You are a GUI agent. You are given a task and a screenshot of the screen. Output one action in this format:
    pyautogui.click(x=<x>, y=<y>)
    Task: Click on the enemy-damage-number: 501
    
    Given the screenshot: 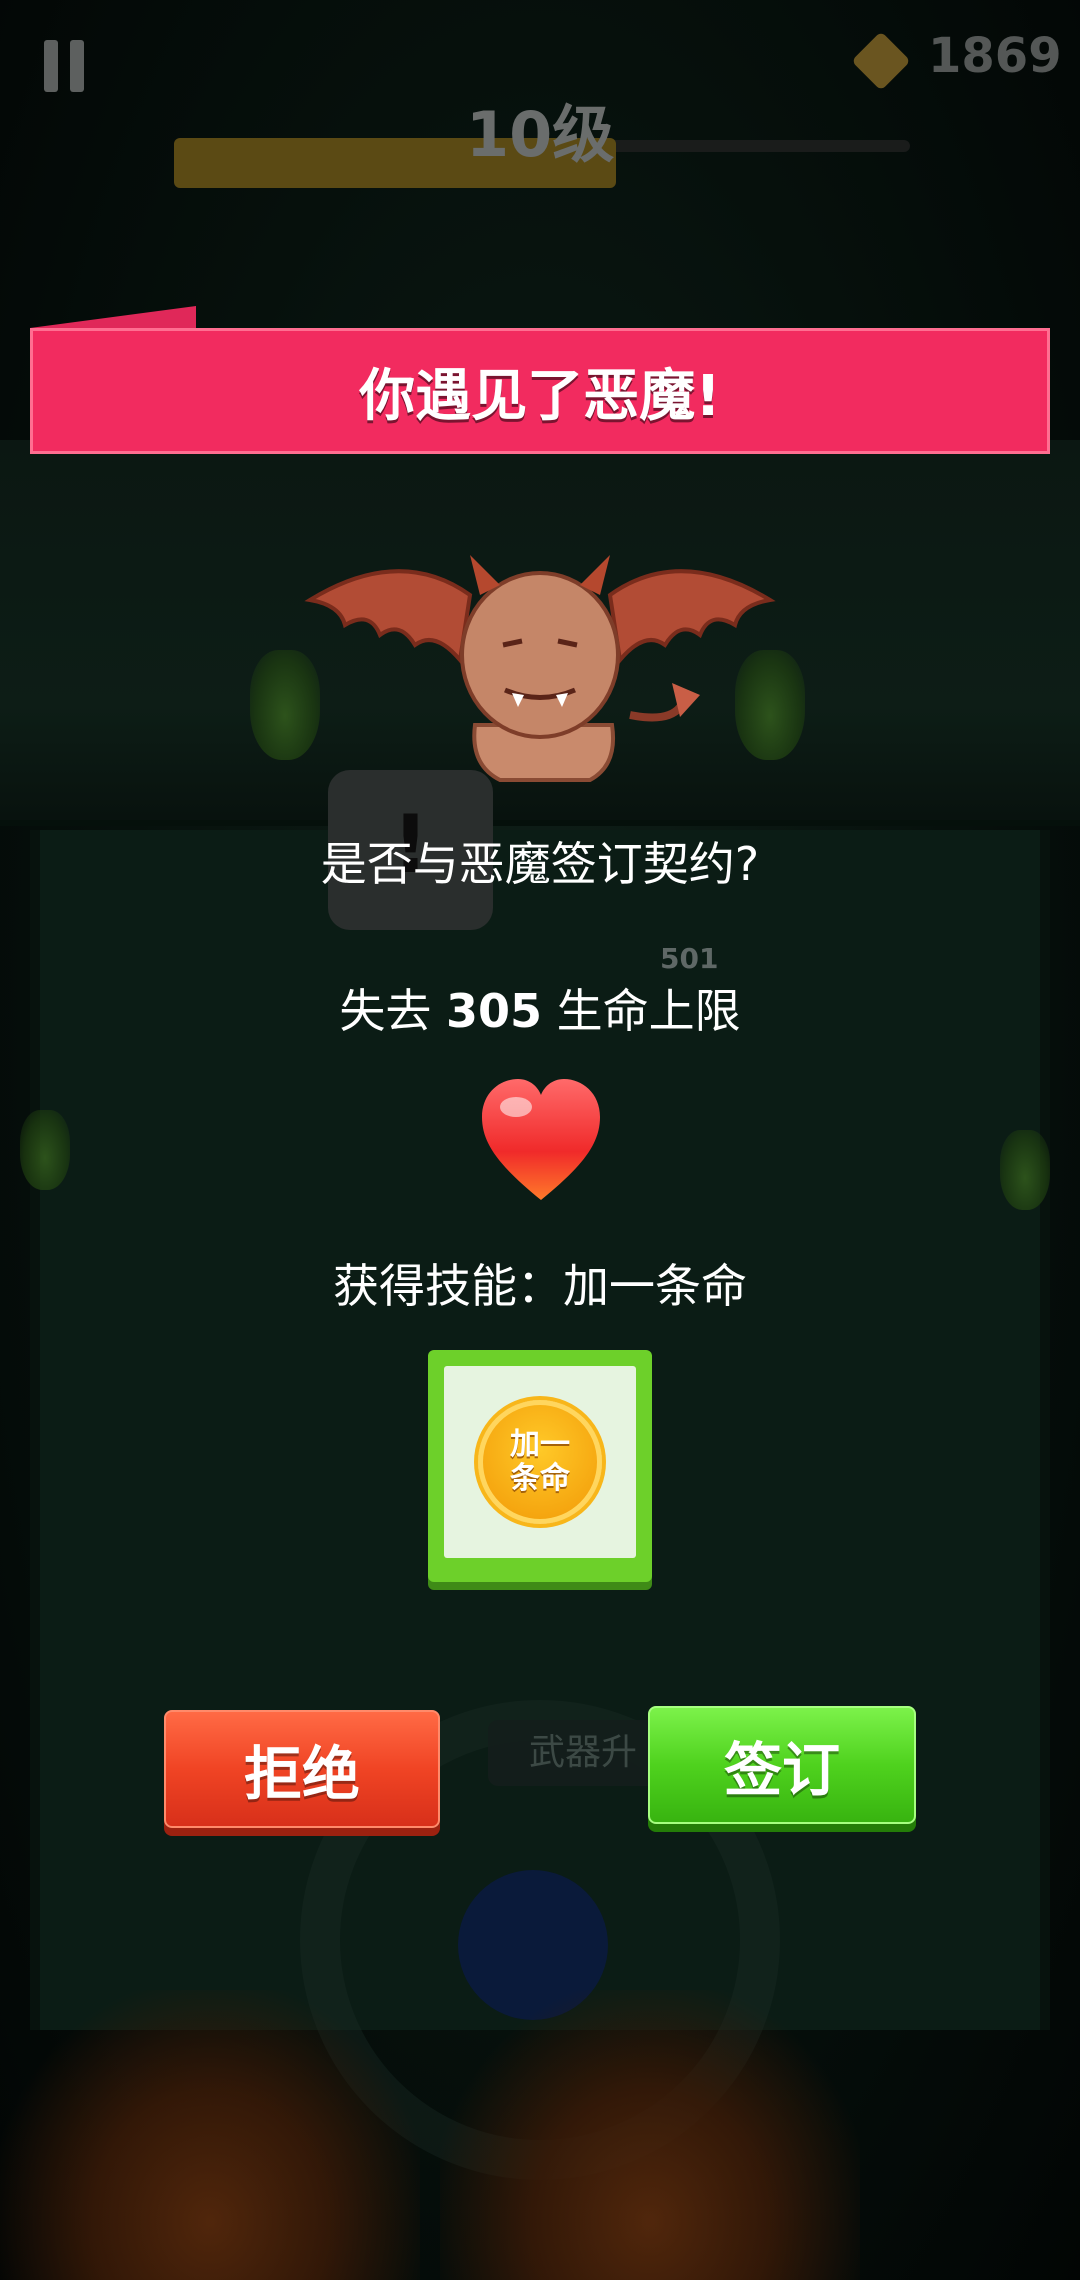 What is the action you would take?
    pyautogui.click(x=689, y=958)
    